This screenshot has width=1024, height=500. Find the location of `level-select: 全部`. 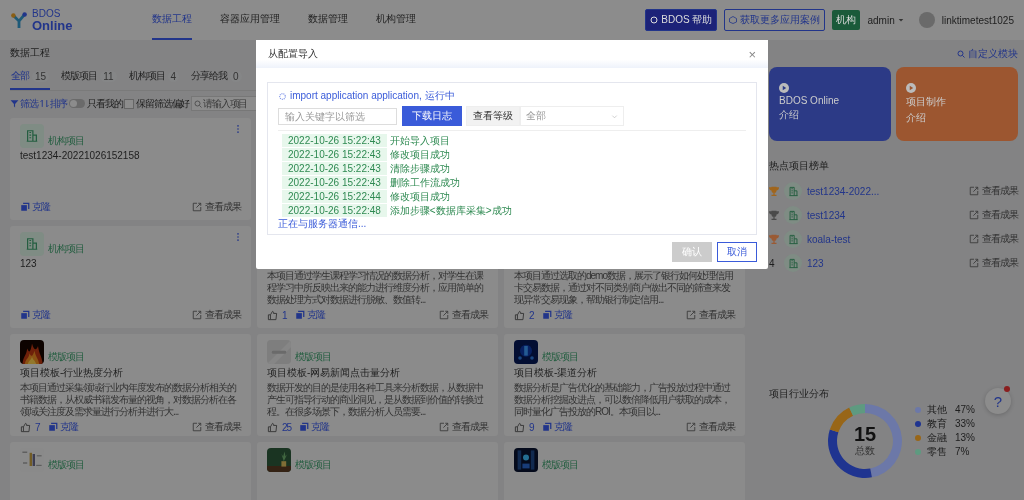

level-select: 全部 is located at coordinates (572, 116).